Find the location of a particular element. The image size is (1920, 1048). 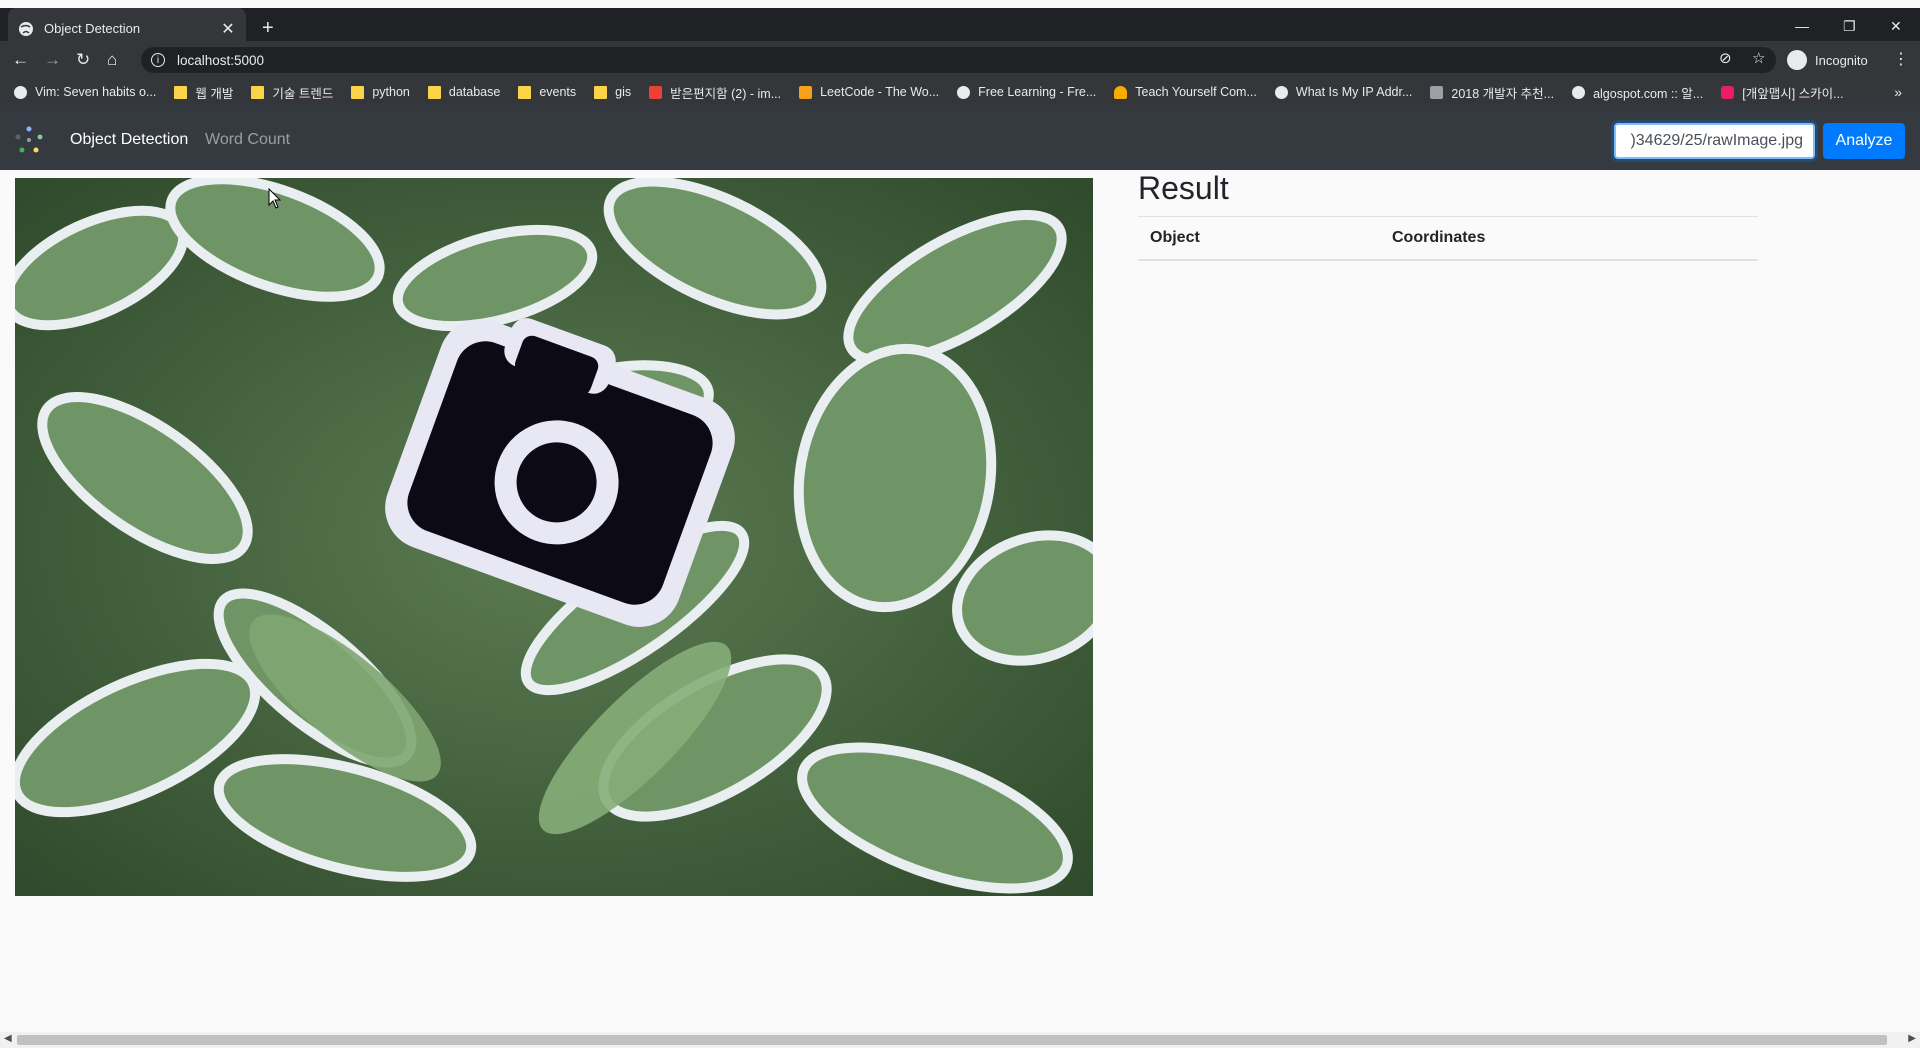

tab-title: Object Detection is located at coordinates (92, 28).